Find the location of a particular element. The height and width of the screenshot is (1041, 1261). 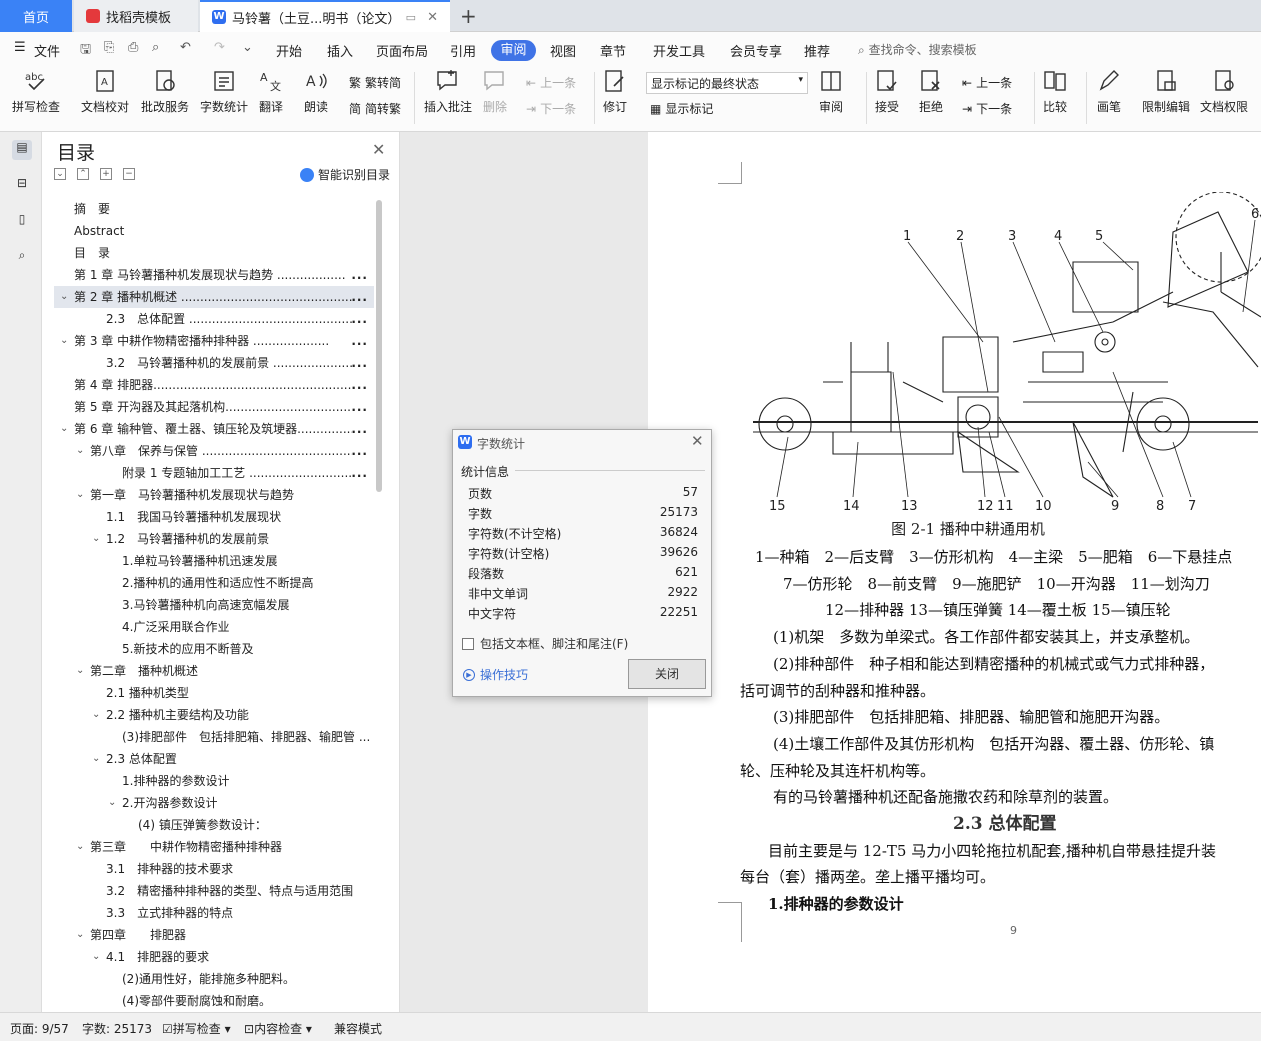

remove-item-icon: − is located at coordinates (129, 174).